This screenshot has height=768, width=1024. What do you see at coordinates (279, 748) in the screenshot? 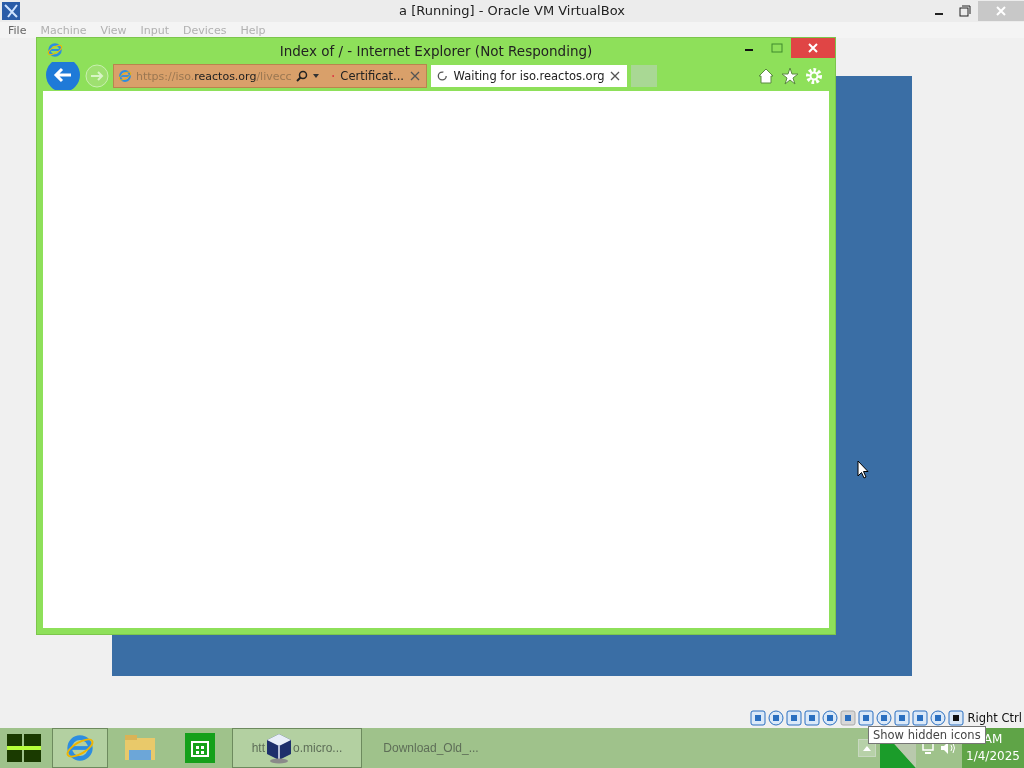
I see `cube-icon` at bounding box center [279, 748].